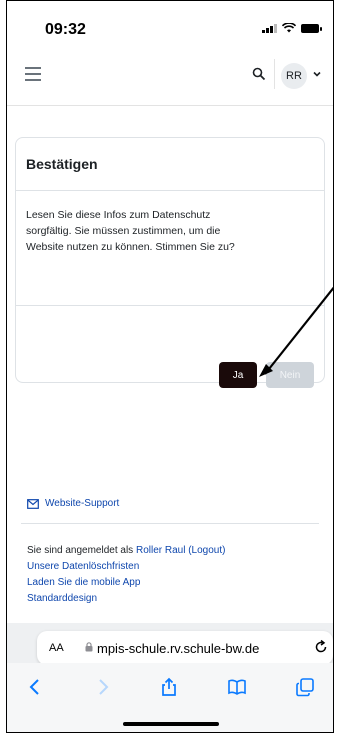 The image size is (340, 733). I want to click on footer-divider, so click(170, 523).